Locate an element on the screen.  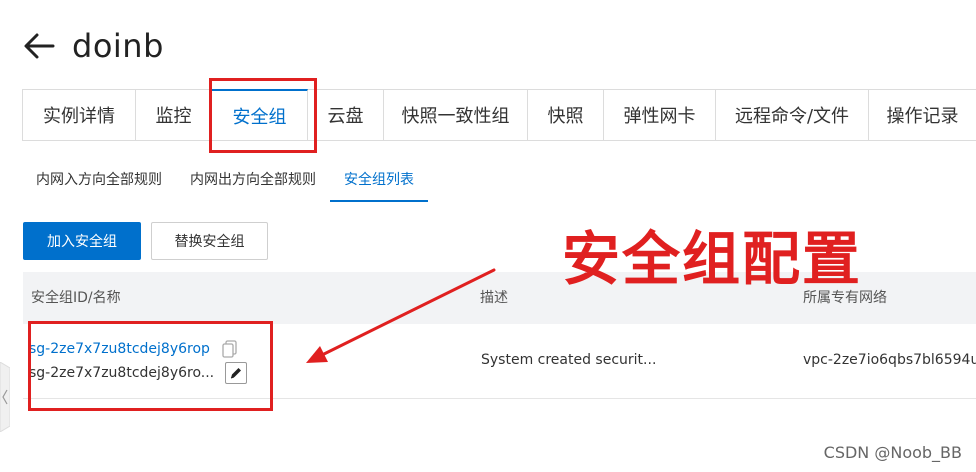
tab-remote-commands: 远程命令/文件 is located at coordinates (792, 115).